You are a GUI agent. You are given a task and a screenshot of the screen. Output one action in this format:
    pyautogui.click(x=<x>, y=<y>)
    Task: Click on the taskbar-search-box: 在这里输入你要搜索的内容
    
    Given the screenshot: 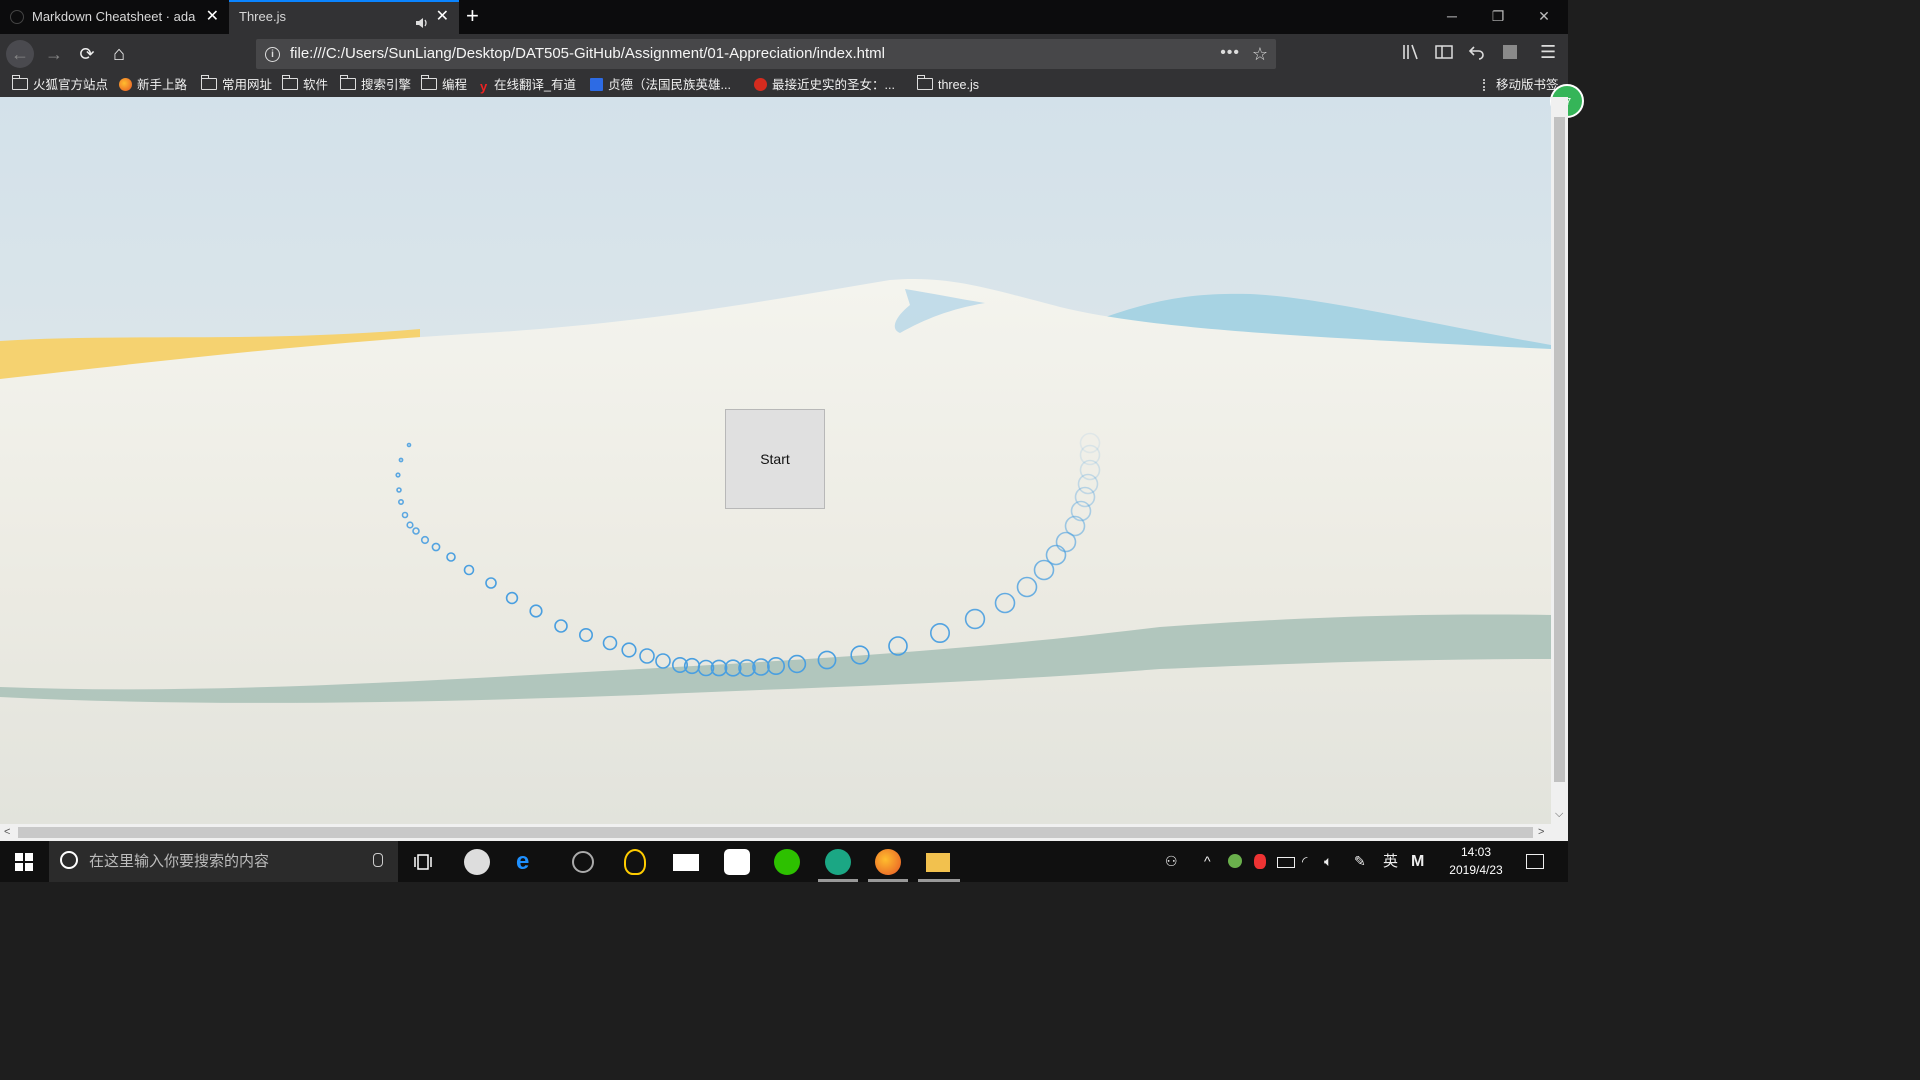 What is the action you would take?
    pyautogui.click(x=223, y=861)
    